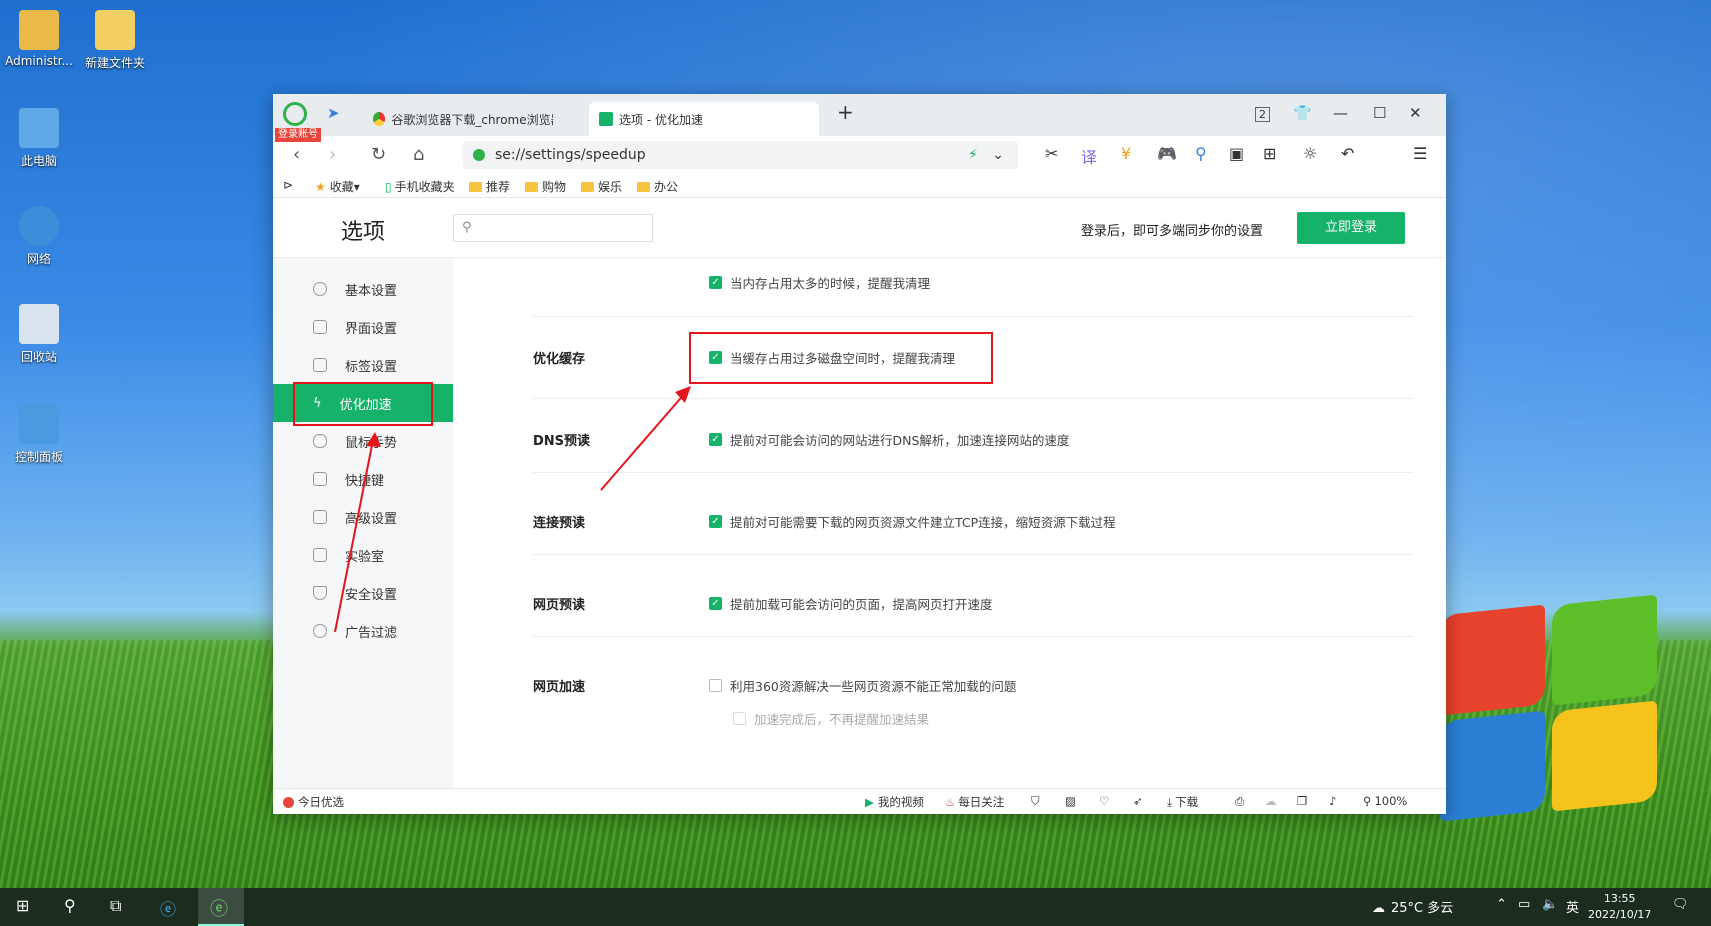 The image size is (1711, 926). Describe the element at coordinates (288, 802) in the screenshot. I see `heart-icon` at that location.